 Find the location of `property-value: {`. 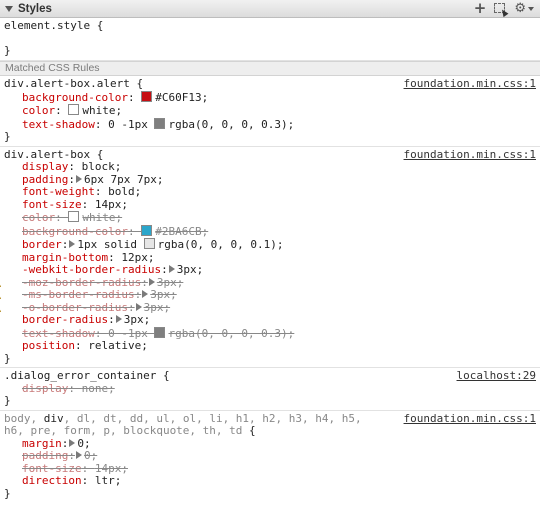

property-value: { is located at coordinates (249, 430).